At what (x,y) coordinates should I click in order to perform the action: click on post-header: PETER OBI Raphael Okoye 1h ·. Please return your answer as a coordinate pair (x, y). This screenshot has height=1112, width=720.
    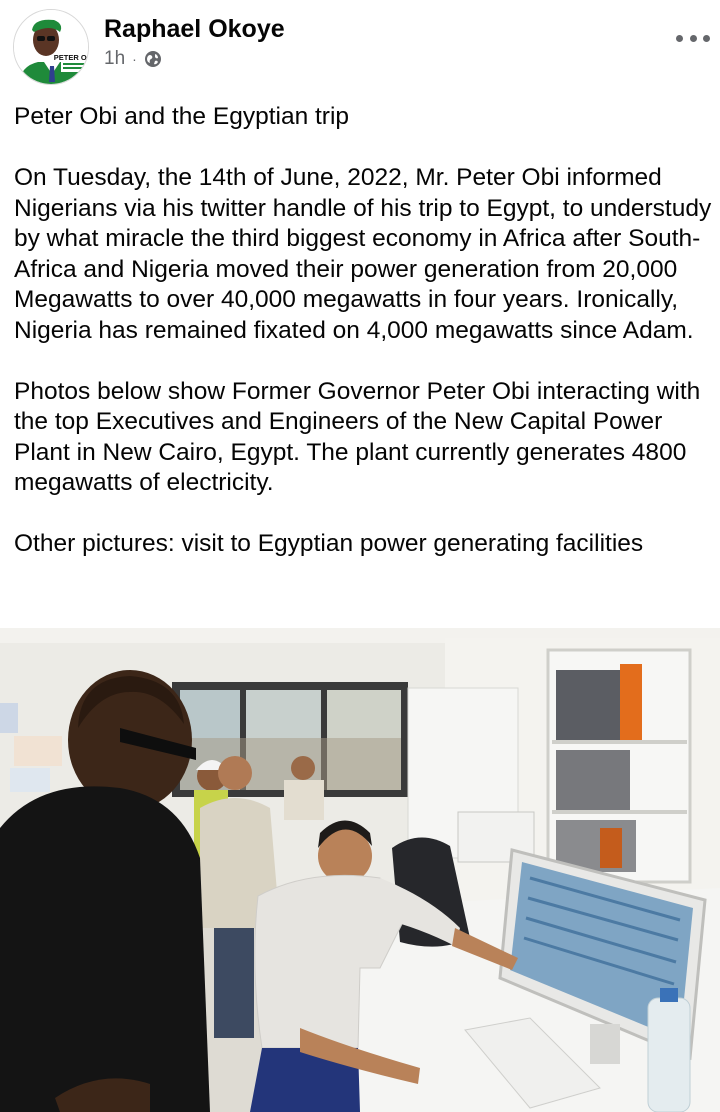
    Looking at the image, I should click on (360, 48).